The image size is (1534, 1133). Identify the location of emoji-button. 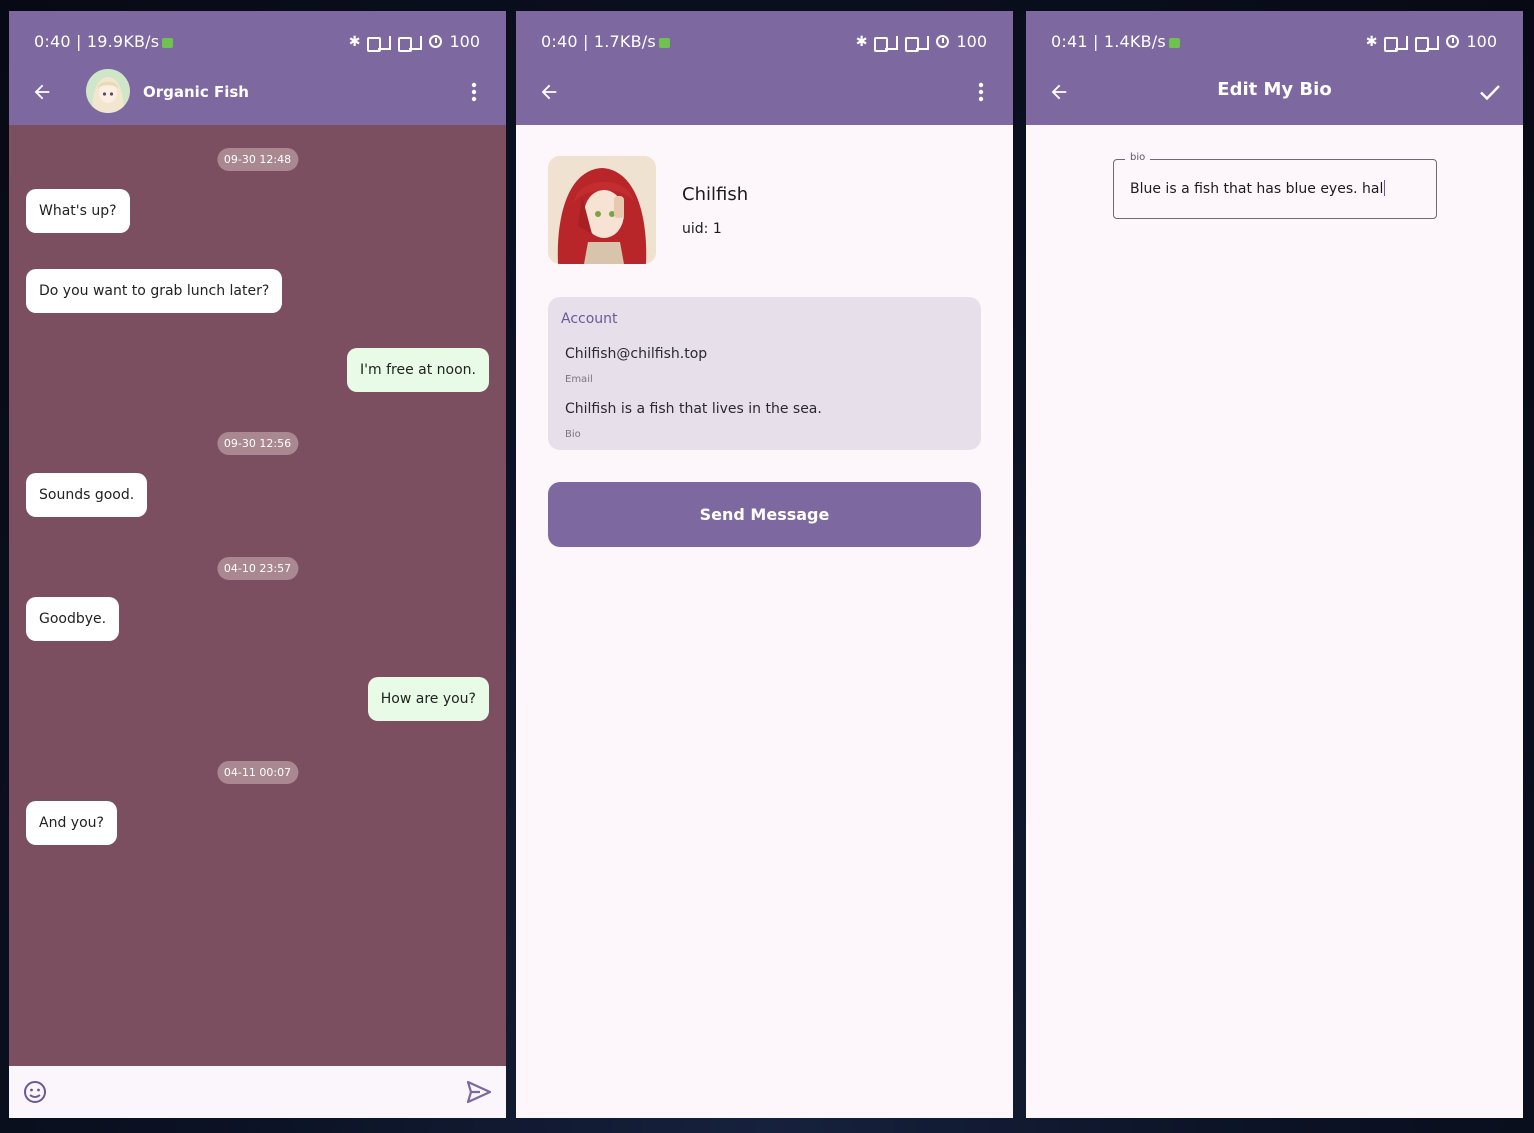
(35, 1092).